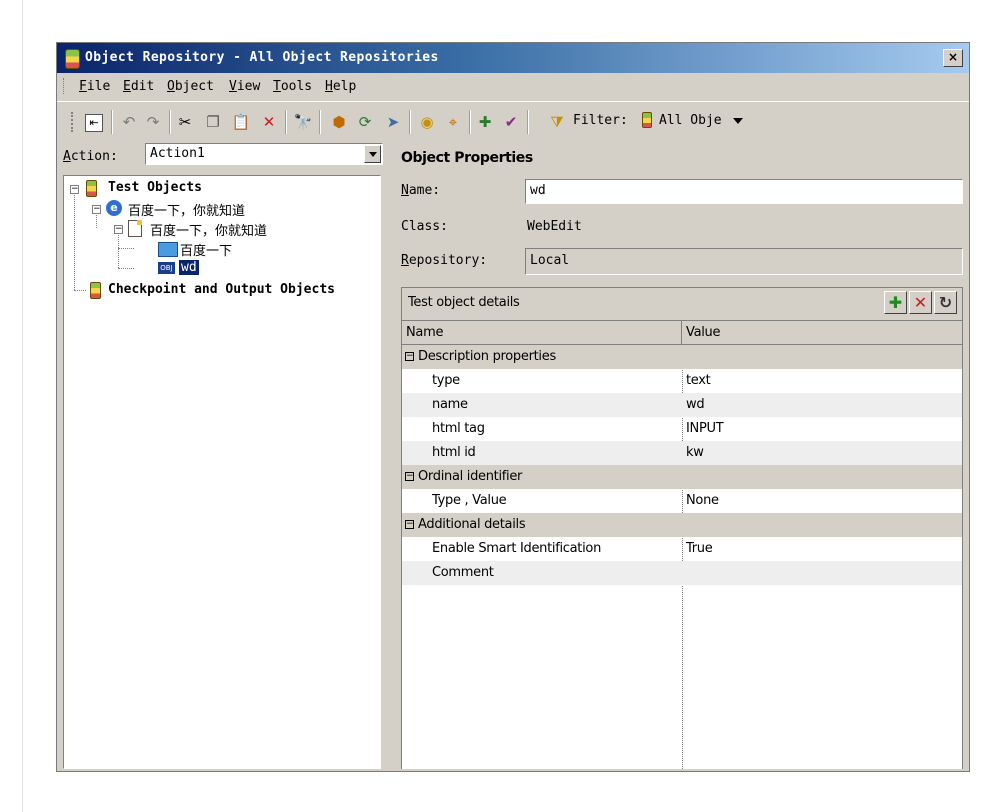  Describe the element at coordinates (168, 249) in the screenshot. I see `web-button-icon` at that location.